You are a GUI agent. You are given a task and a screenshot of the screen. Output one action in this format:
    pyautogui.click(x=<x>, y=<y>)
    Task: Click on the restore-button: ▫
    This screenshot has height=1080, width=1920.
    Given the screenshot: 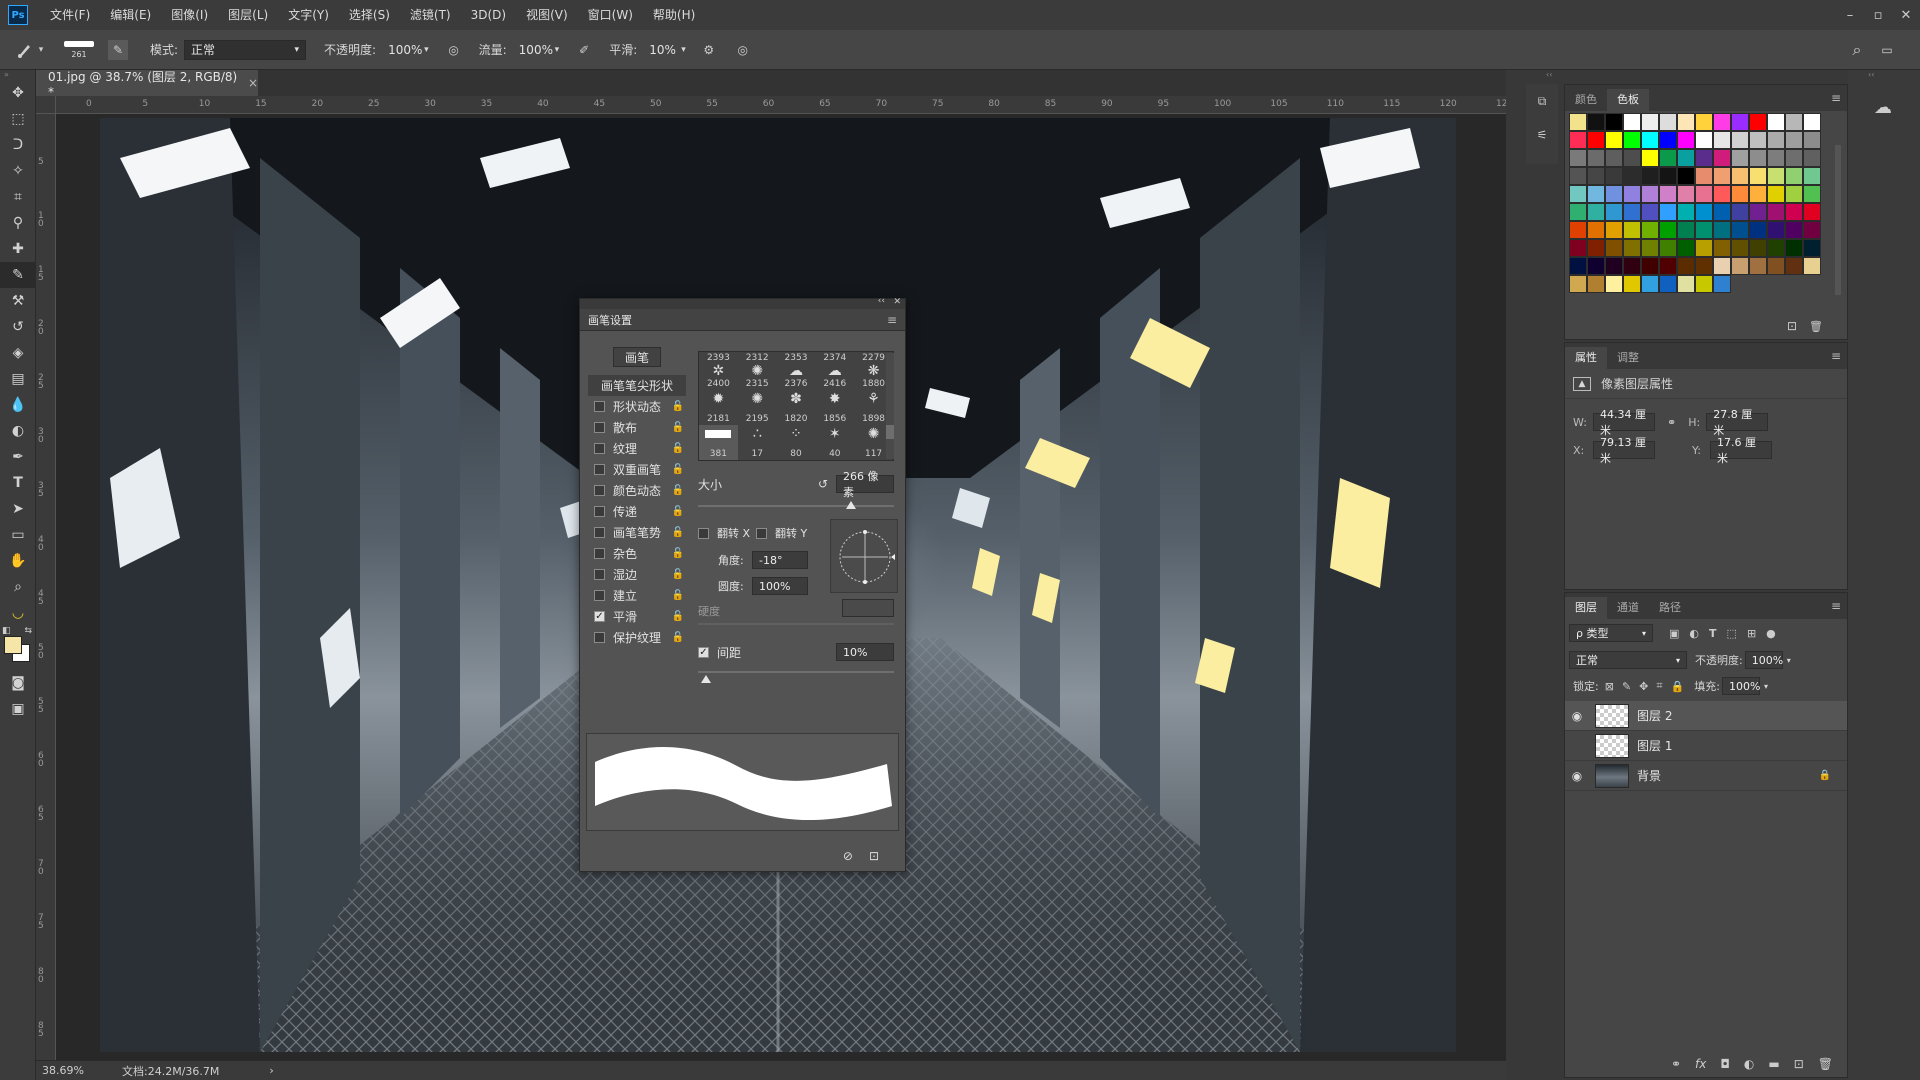 What is the action you would take?
    pyautogui.click(x=1878, y=15)
    